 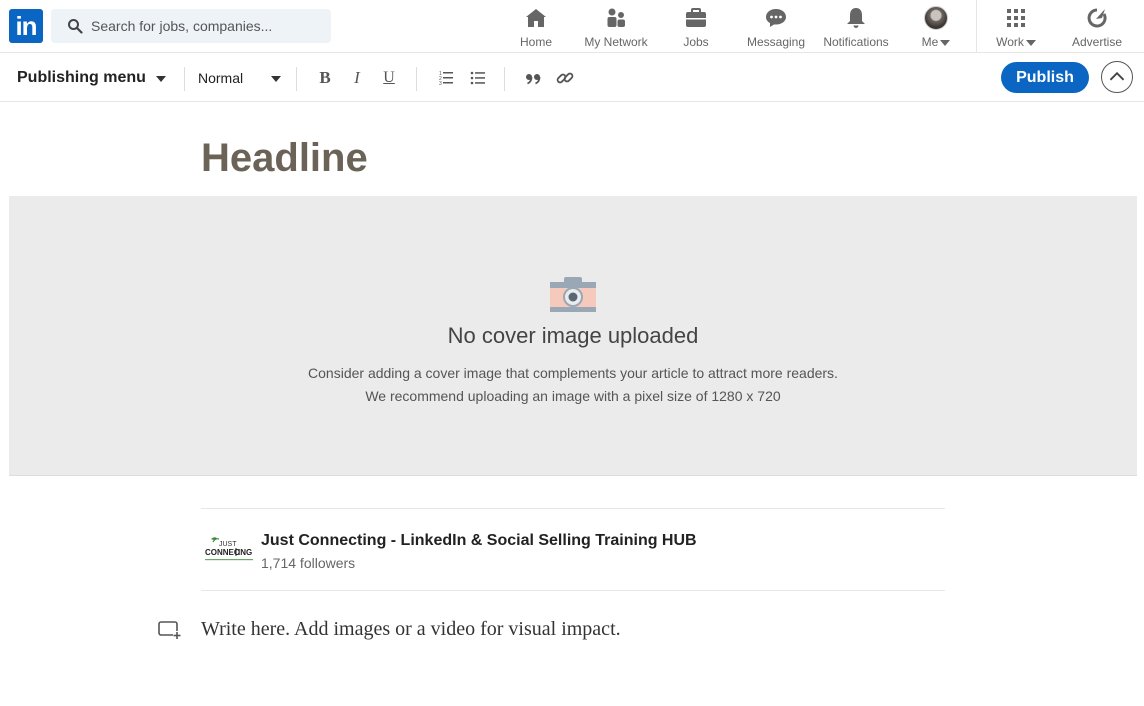 What do you see at coordinates (776, 42) in the screenshot?
I see `nav-messaging-label: Messaging` at bounding box center [776, 42].